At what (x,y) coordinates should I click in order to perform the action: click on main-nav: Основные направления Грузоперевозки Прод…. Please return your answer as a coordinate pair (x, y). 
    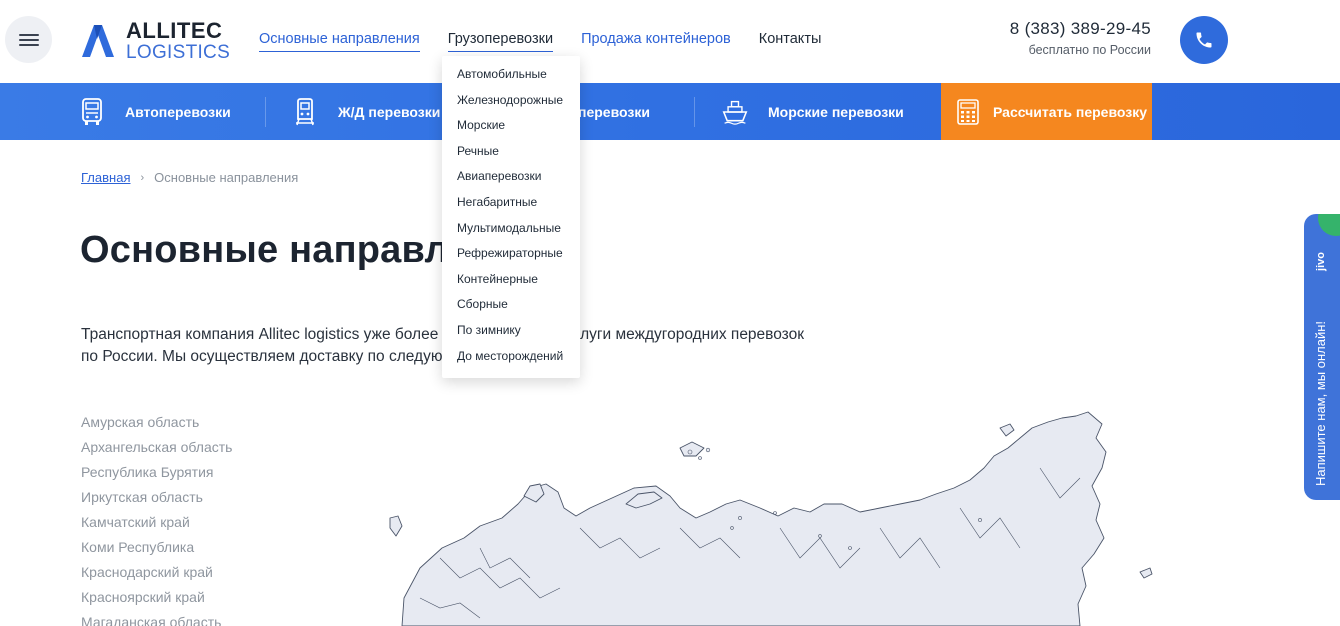
    Looking at the image, I should click on (540, 41).